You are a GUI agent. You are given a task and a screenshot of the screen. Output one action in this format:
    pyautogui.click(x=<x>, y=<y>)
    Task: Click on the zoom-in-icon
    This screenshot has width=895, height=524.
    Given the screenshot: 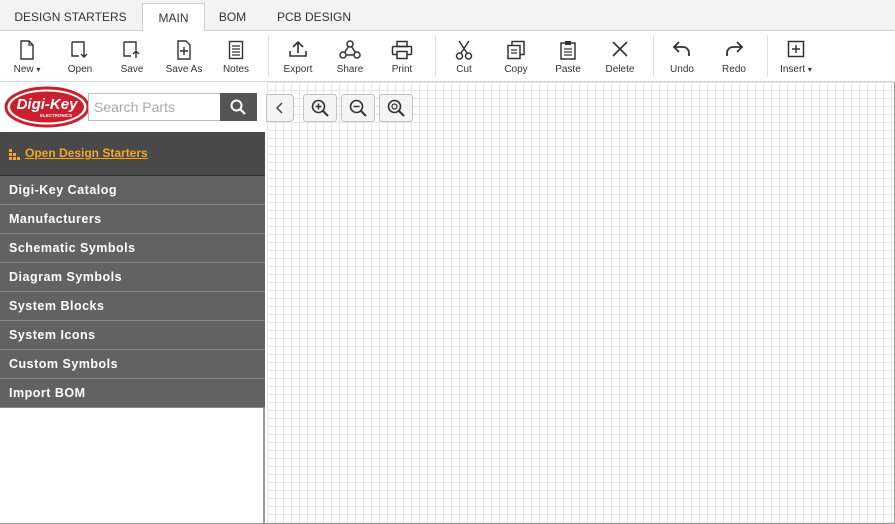 What is the action you would take?
    pyautogui.click(x=320, y=108)
    